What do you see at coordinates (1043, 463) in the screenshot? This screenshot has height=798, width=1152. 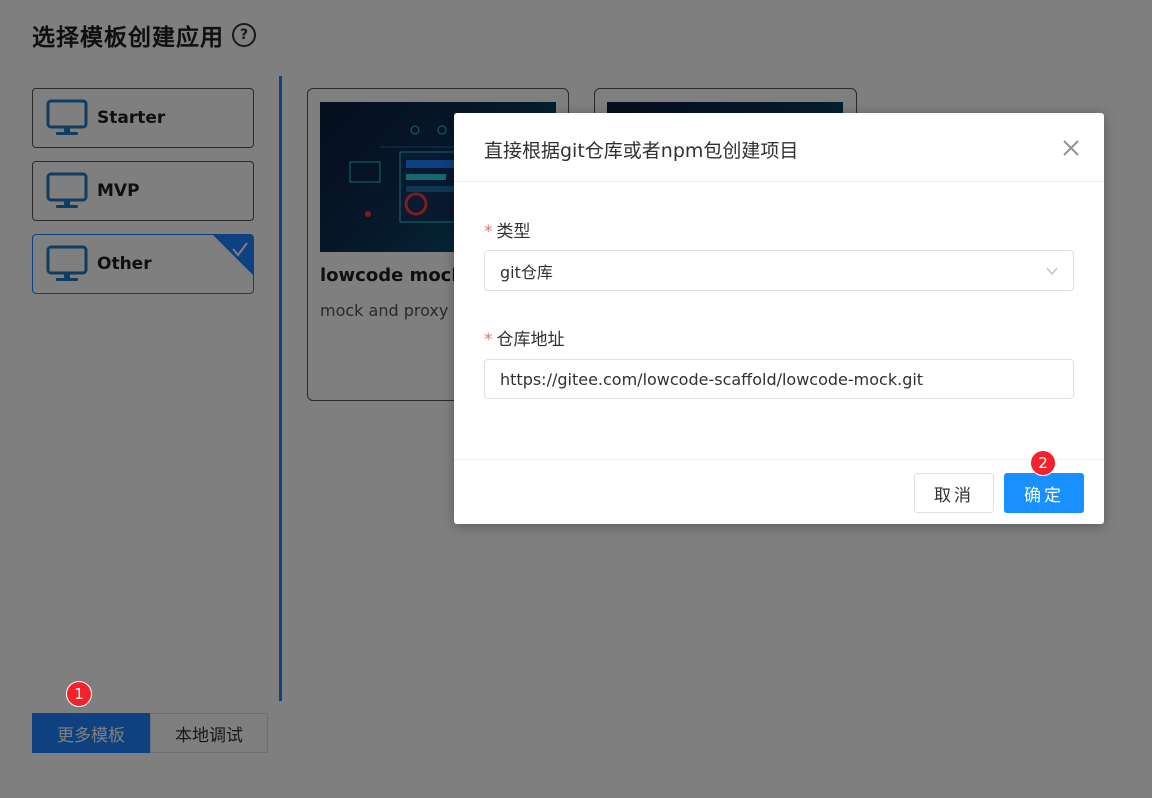 I see `step-badge-2: 2` at bounding box center [1043, 463].